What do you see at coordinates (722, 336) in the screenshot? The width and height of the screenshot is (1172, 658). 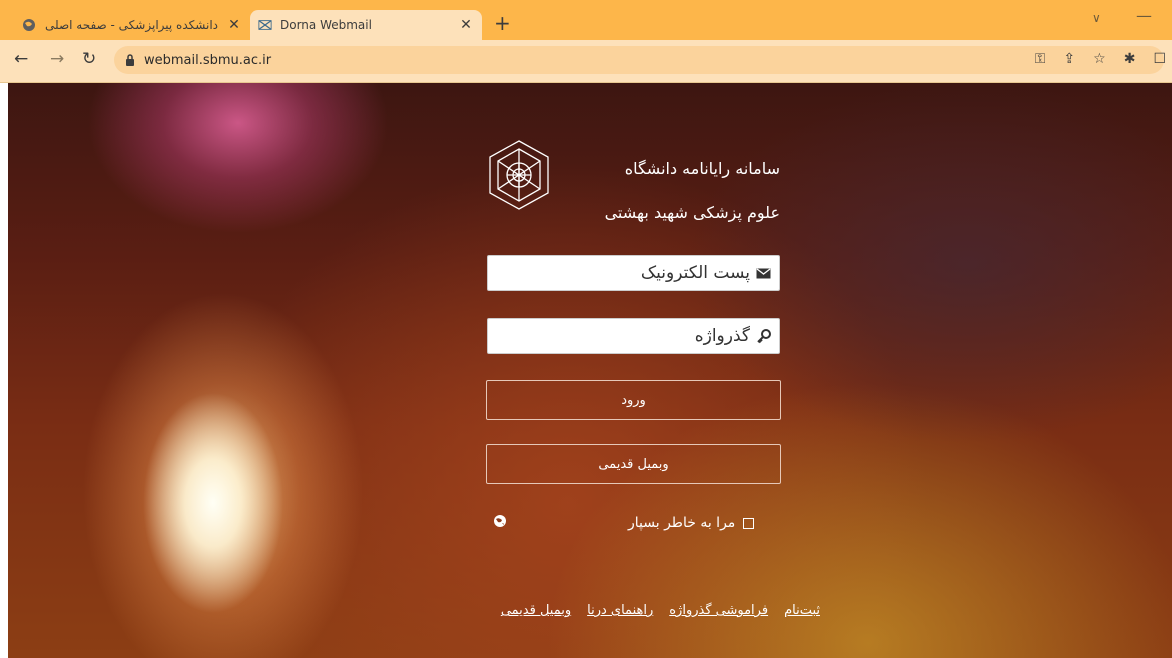 I see `password-placeholder: گذرواژه` at bounding box center [722, 336].